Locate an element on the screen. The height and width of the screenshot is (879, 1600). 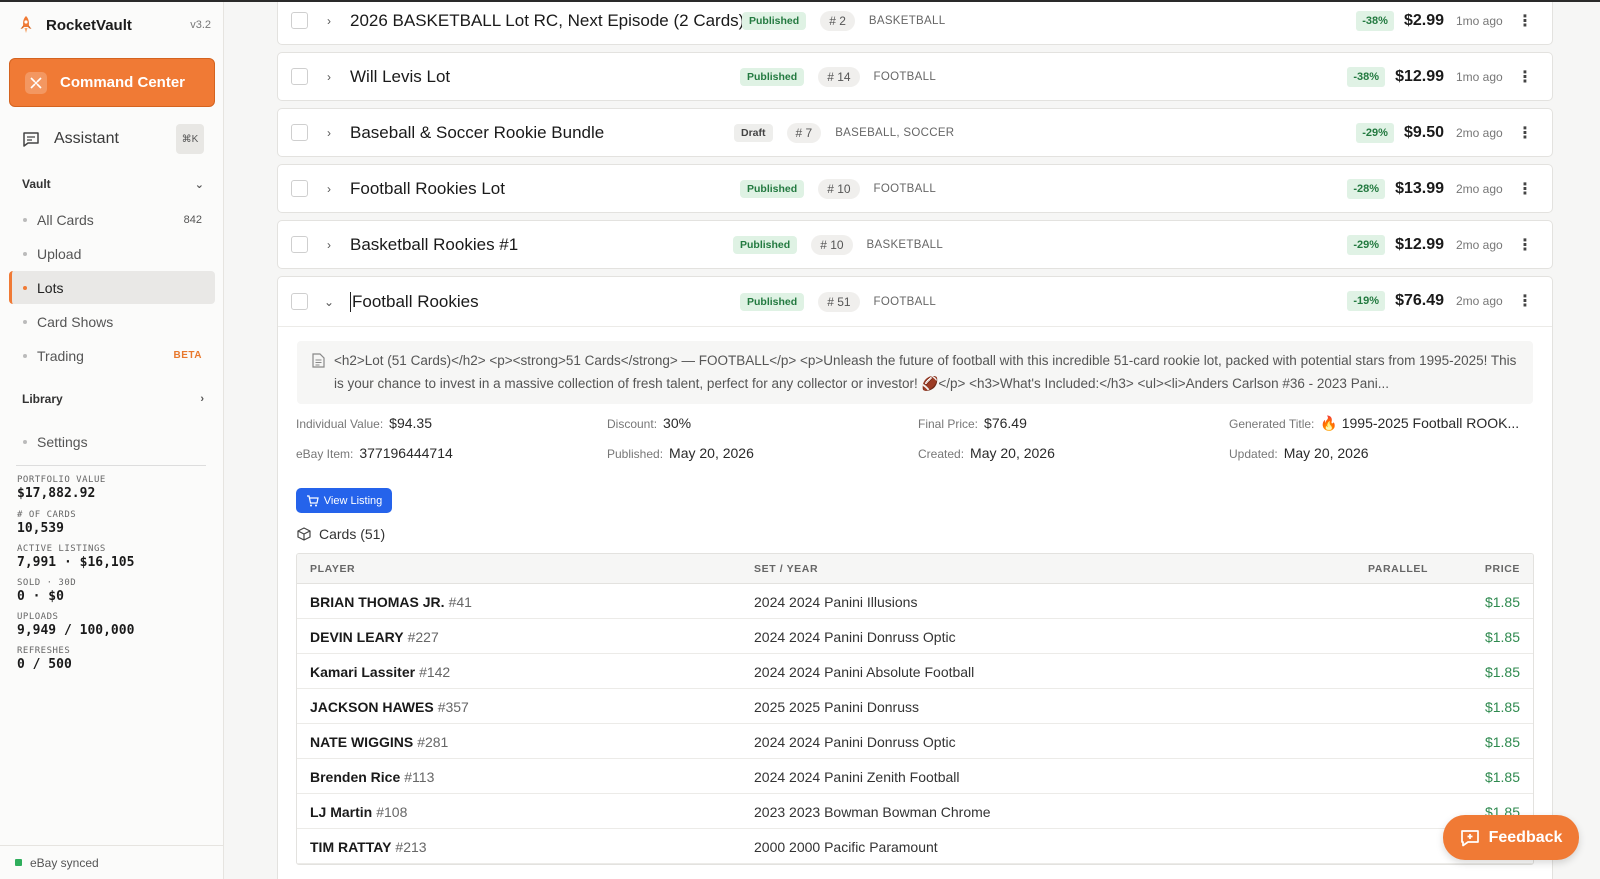
set-year-cell: 2024 2024 Panini Donruss Optic is located at coordinates (855, 742).